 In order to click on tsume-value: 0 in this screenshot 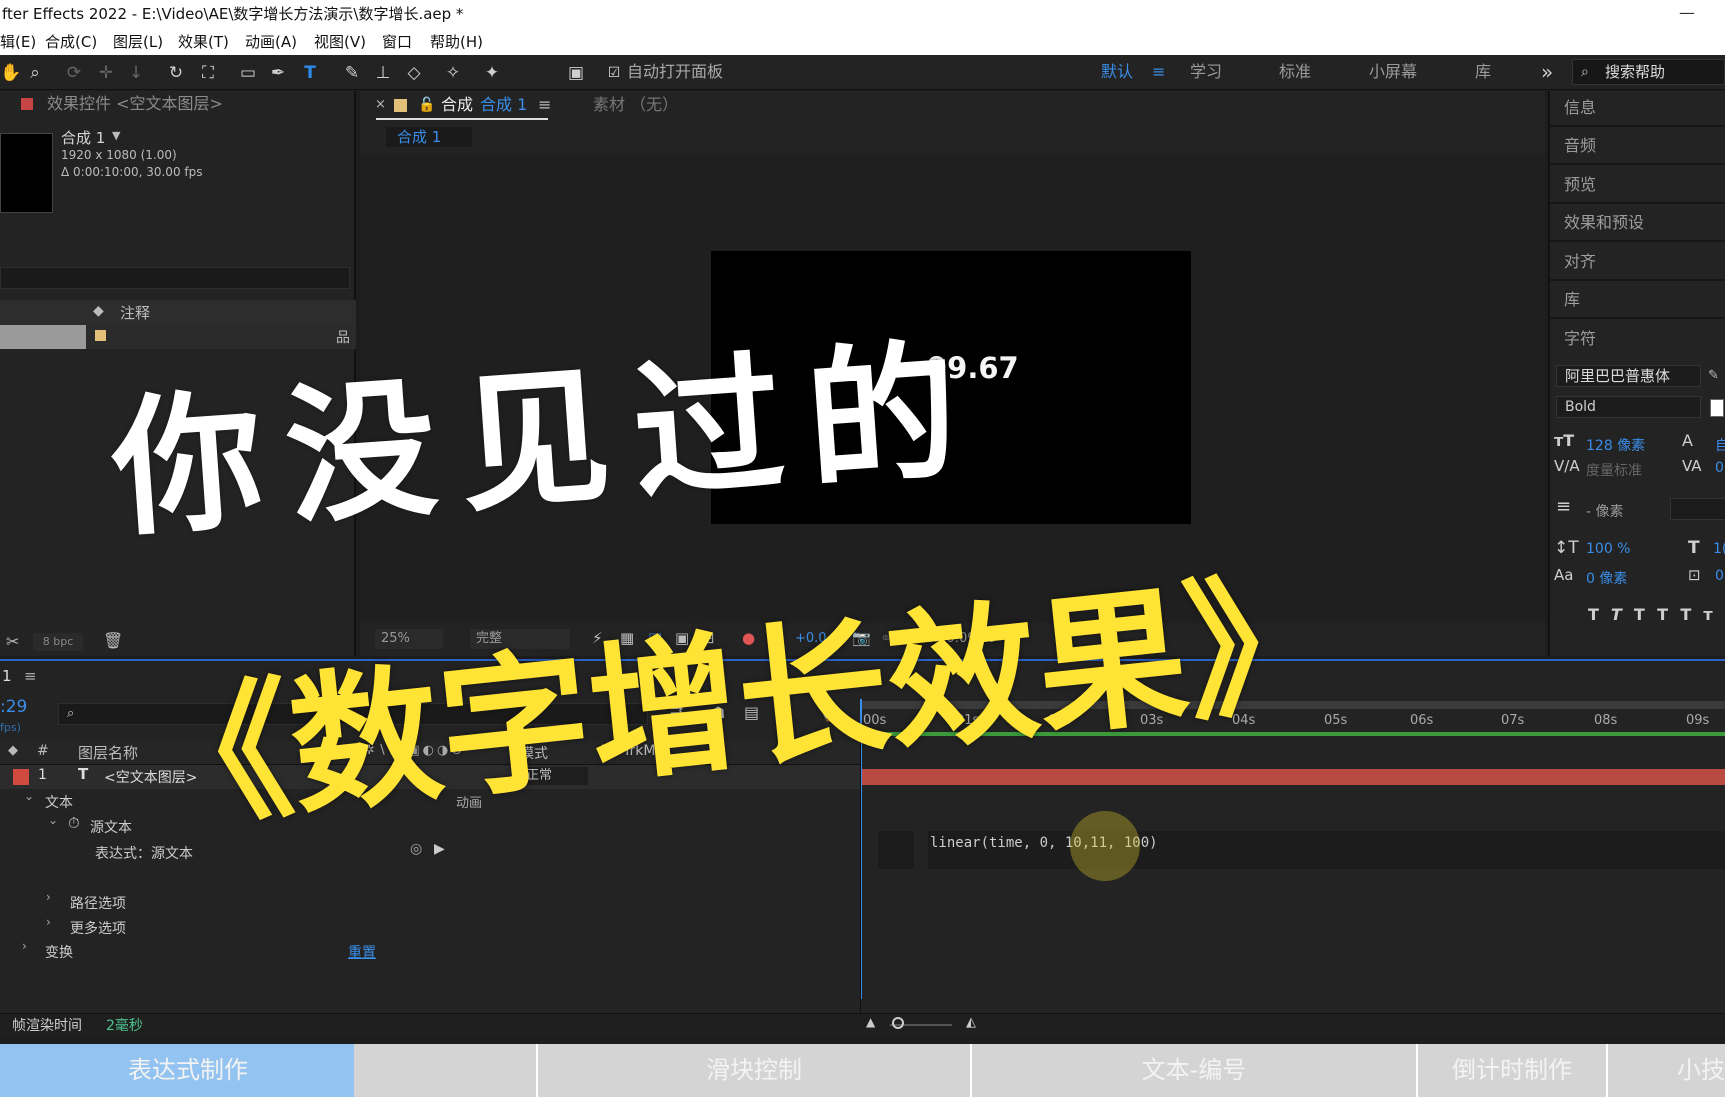, I will do `click(1719, 576)`.